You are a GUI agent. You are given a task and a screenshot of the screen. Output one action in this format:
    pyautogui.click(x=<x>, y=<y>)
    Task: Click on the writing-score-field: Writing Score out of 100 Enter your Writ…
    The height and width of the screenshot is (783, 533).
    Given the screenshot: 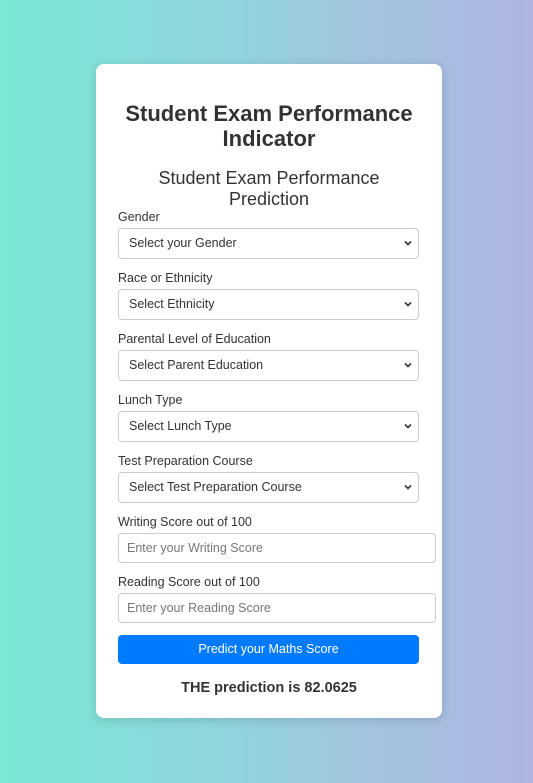 What is the action you would take?
    pyautogui.click(x=277, y=539)
    